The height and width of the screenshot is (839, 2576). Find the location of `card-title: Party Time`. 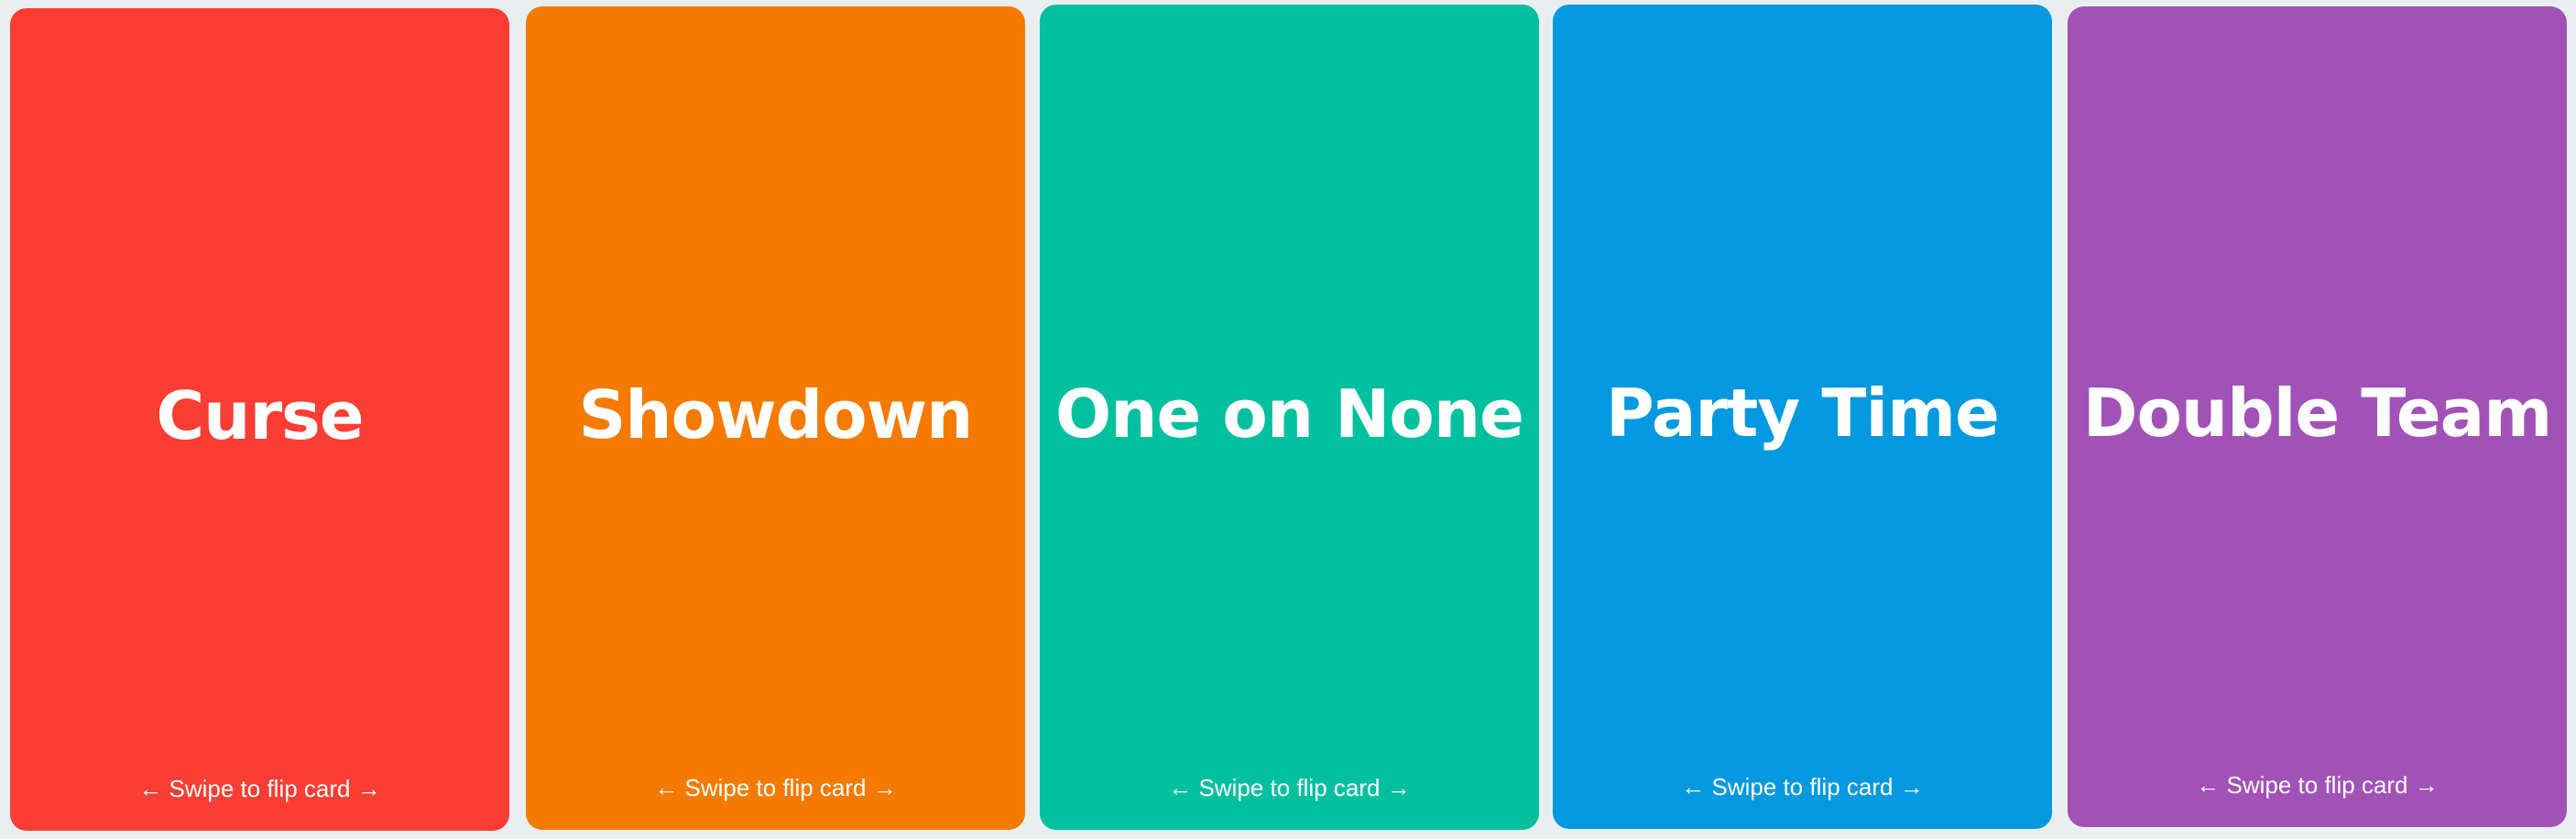

card-title: Party Time is located at coordinates (1803, 414).